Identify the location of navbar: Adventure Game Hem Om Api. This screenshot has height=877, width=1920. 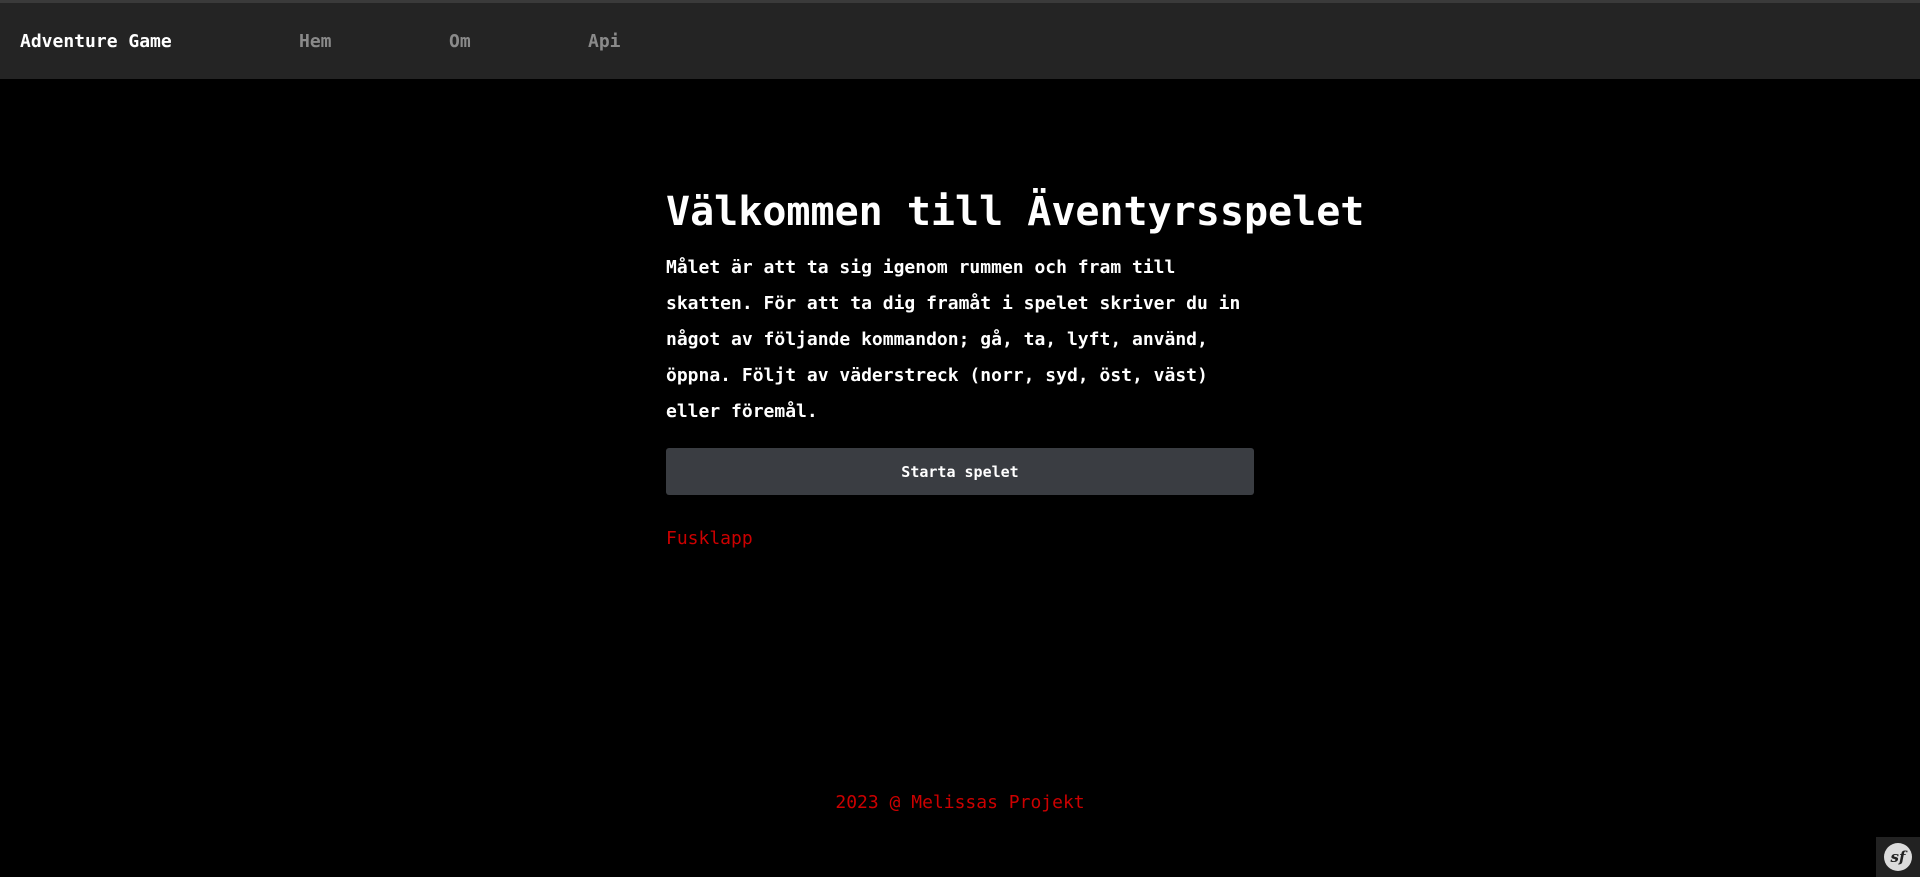
(960, 41).